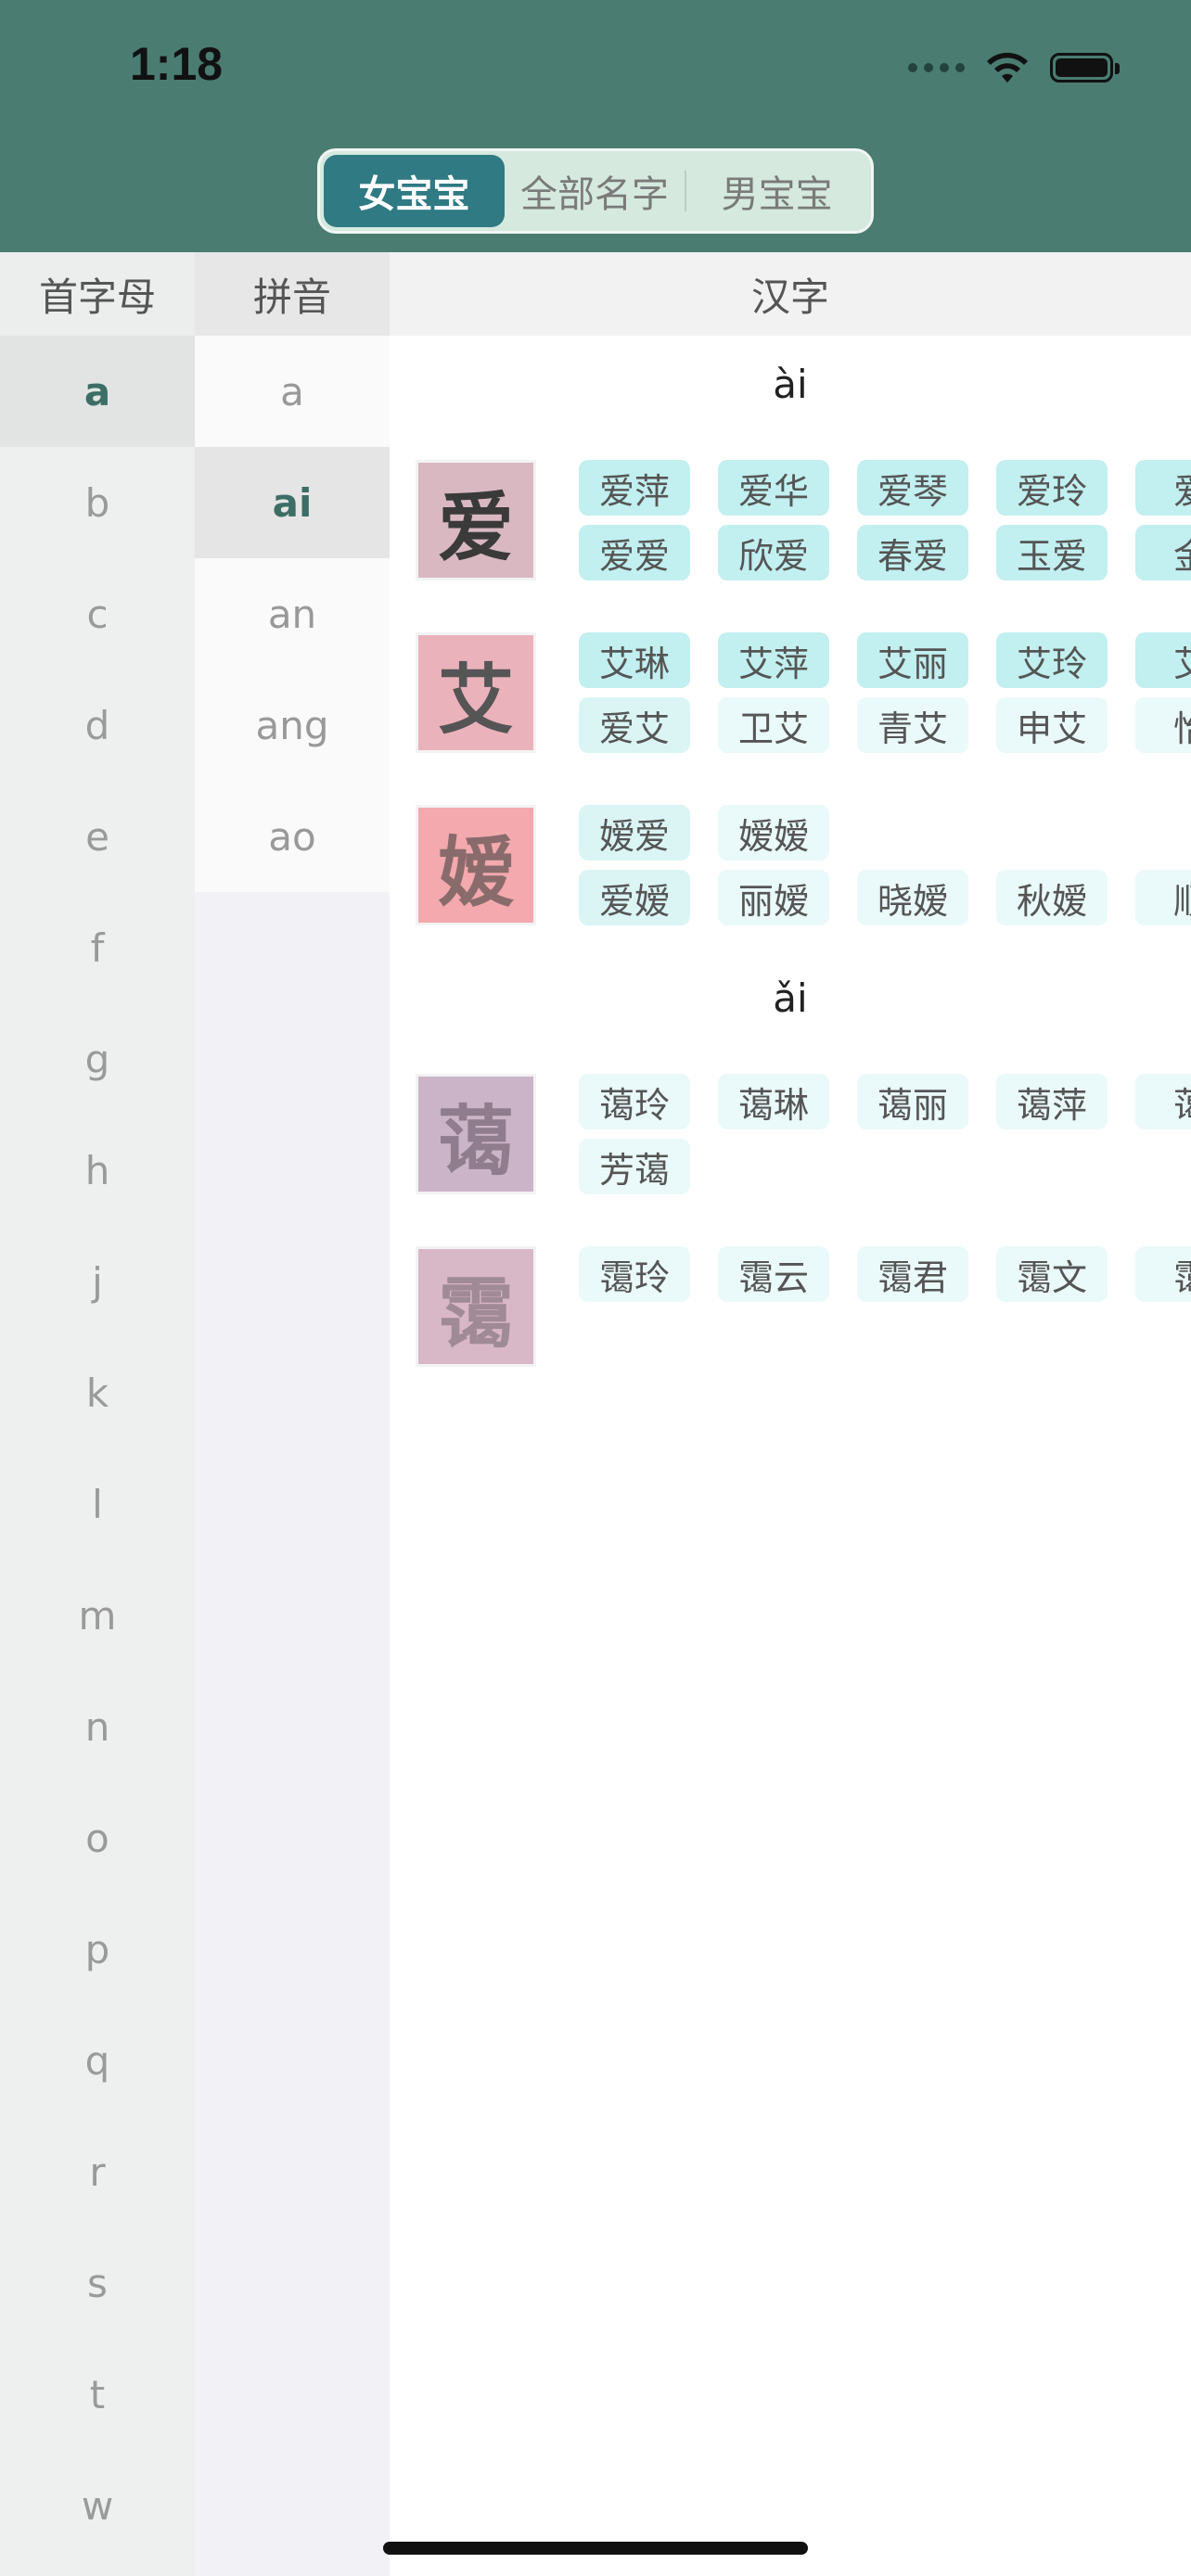 The height and width of the screenshot is (2576, 1191). I want to click on name-tag: 爱嫒, so click(634, 897).